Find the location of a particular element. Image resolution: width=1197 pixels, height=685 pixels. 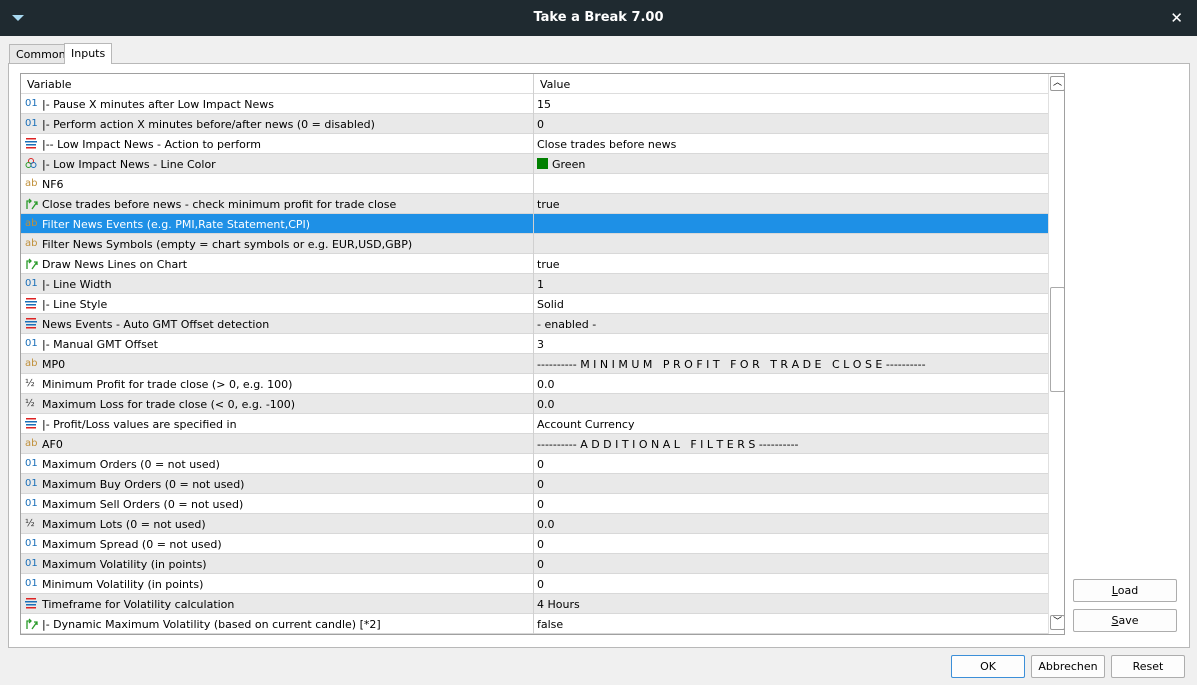

table-row: 01 |- Line Width 1 is located at coordinates (534, 284).